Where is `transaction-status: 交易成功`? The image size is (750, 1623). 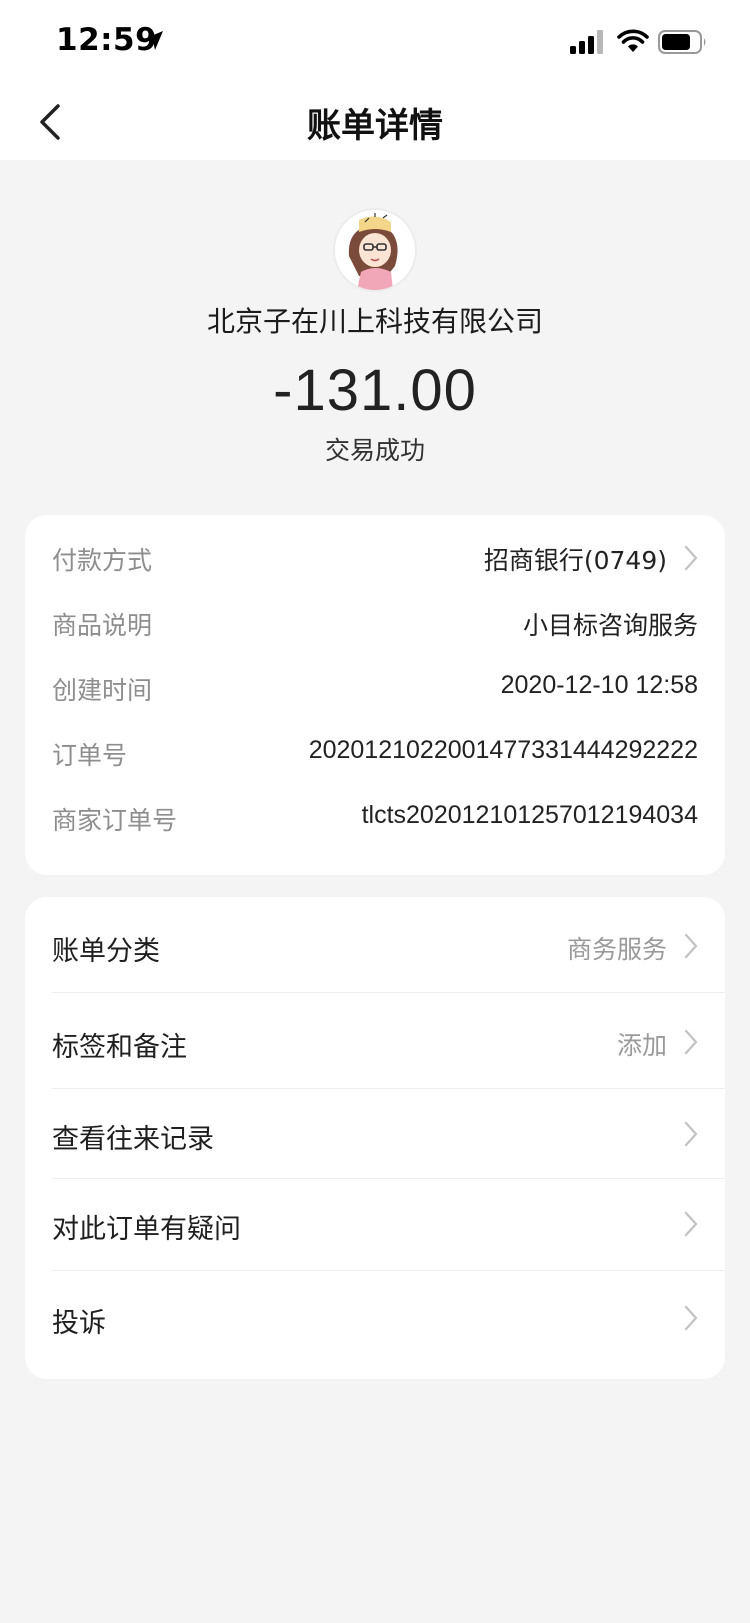 transaction-status: 交易成功 is located at coordinates (374, 450).